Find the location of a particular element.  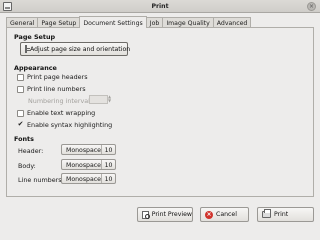

print-page-headers-checkbox: Print page headers is located at coordinates (52, 77).